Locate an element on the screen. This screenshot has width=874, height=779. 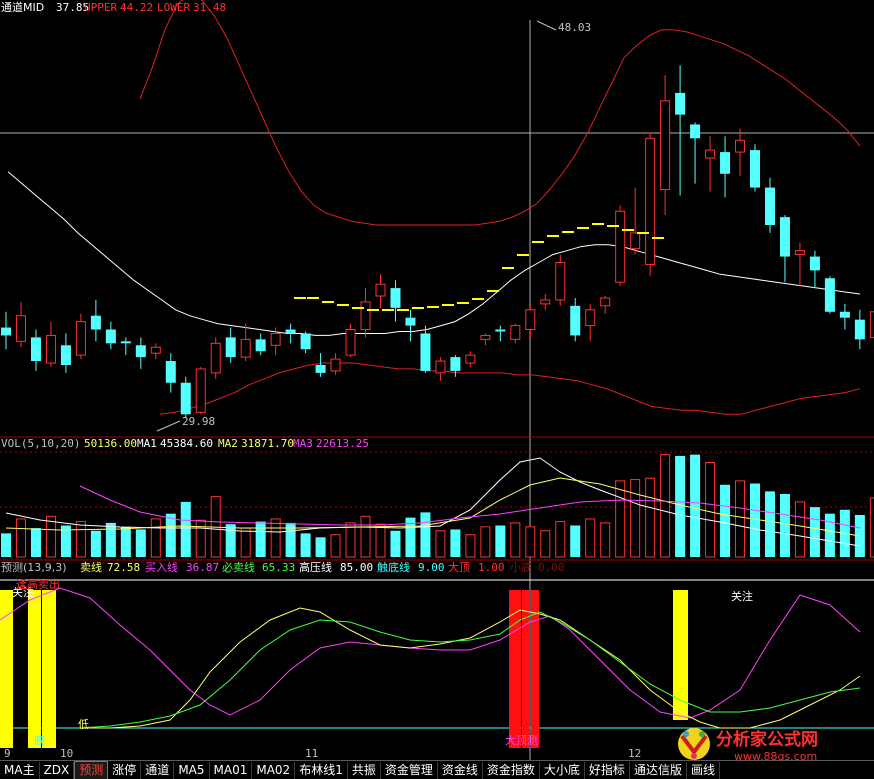
watermark-site: 分析家公式网 is located at coordinates (767, 739).